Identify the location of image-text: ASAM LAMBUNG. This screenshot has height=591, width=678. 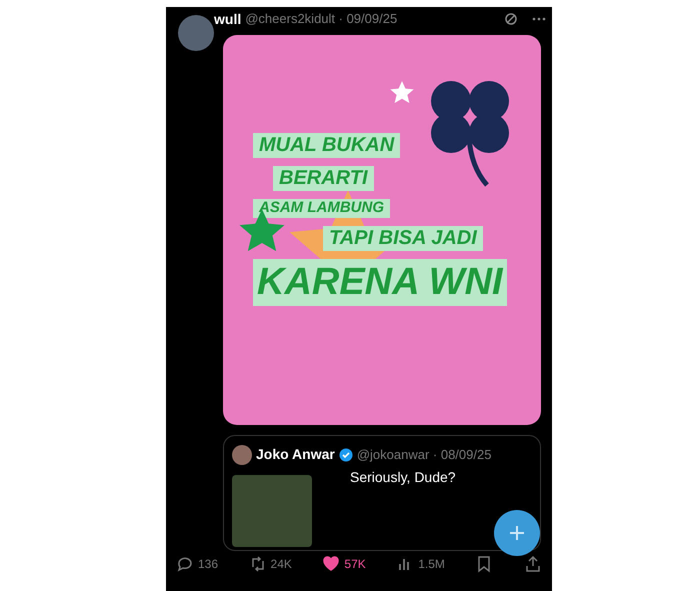
(321, 208).